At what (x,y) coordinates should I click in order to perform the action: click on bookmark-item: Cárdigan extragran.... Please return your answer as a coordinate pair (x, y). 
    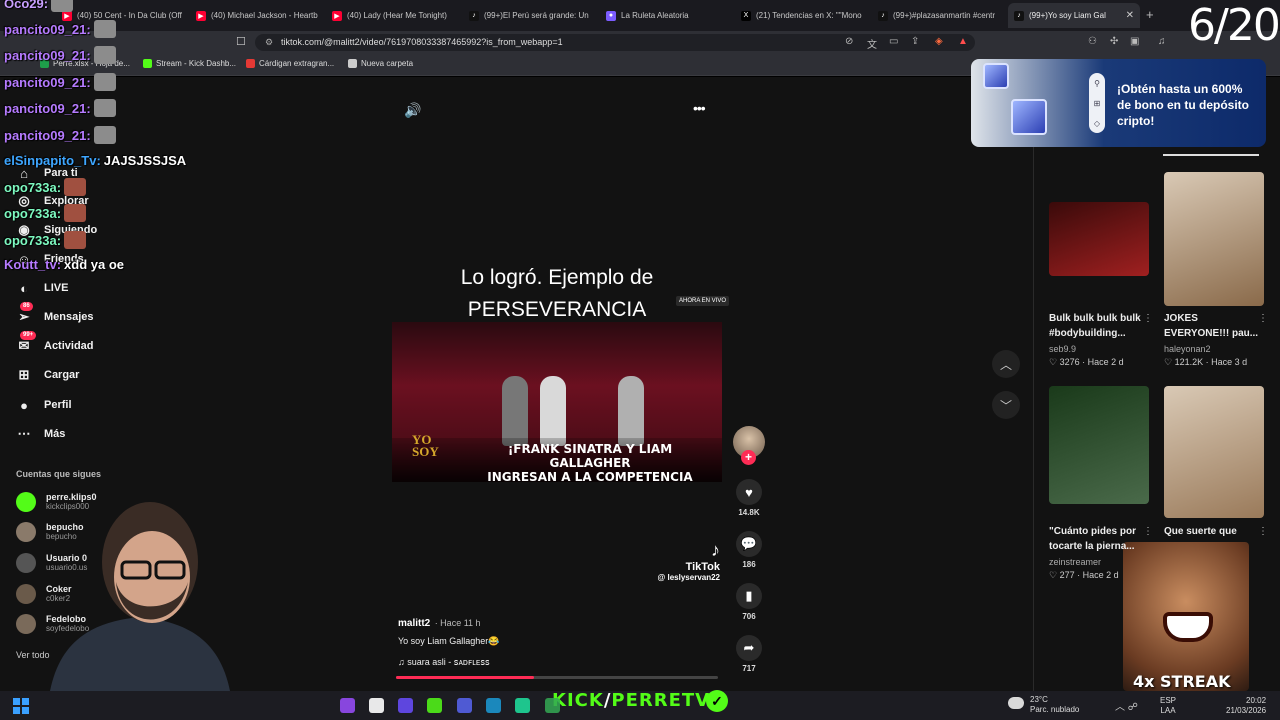
    Looking at the image, I should click on (290, 63).